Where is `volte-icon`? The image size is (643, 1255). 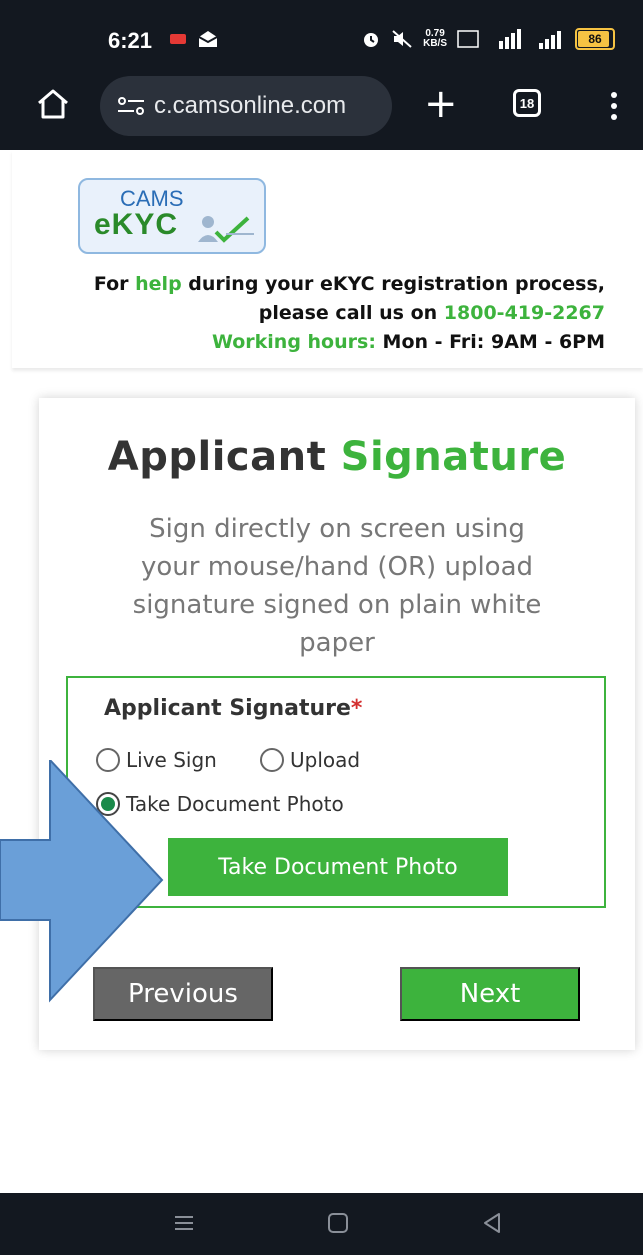 volte-icon is located at coordinates (468, 39).